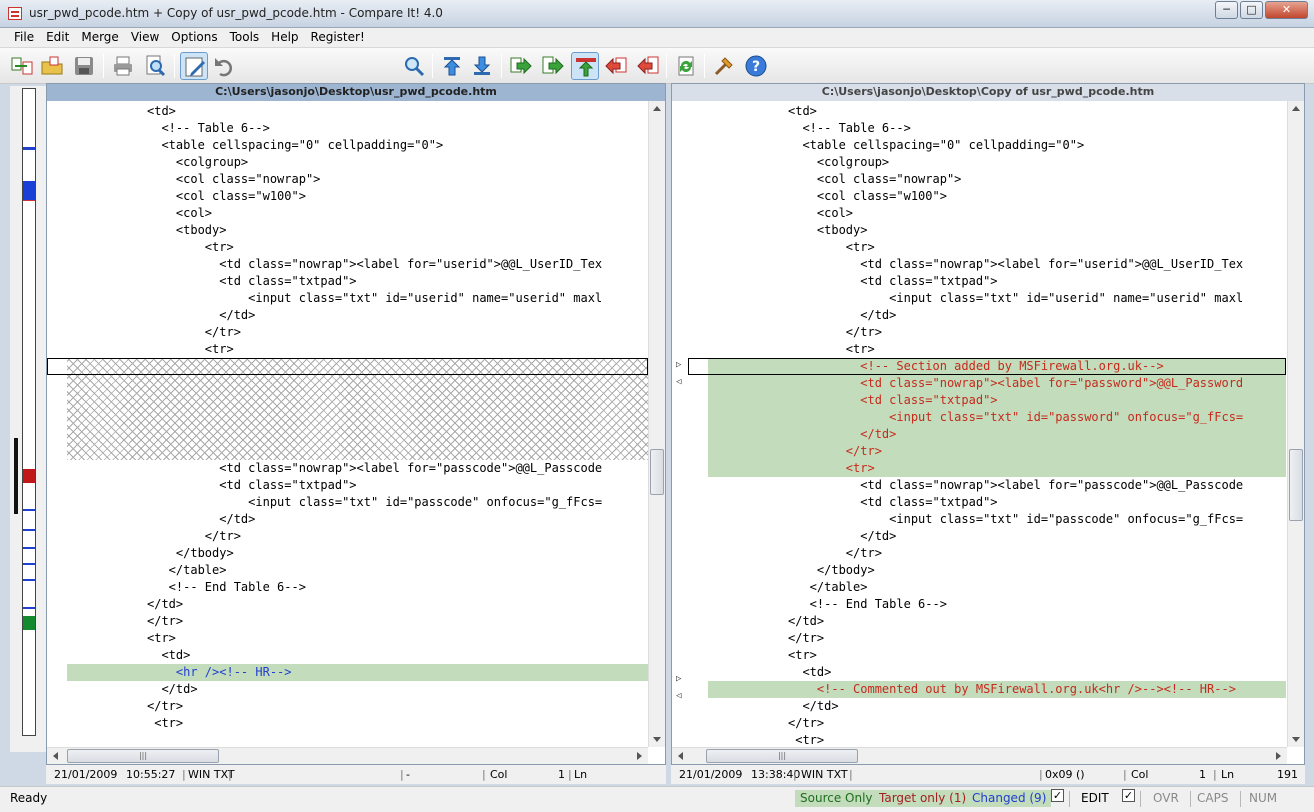 The image size is (1314, 812). Describe the element at coordinates (347, 179) in the screenshot. I see `left-code-line: <col class="nowrap">` at that location.